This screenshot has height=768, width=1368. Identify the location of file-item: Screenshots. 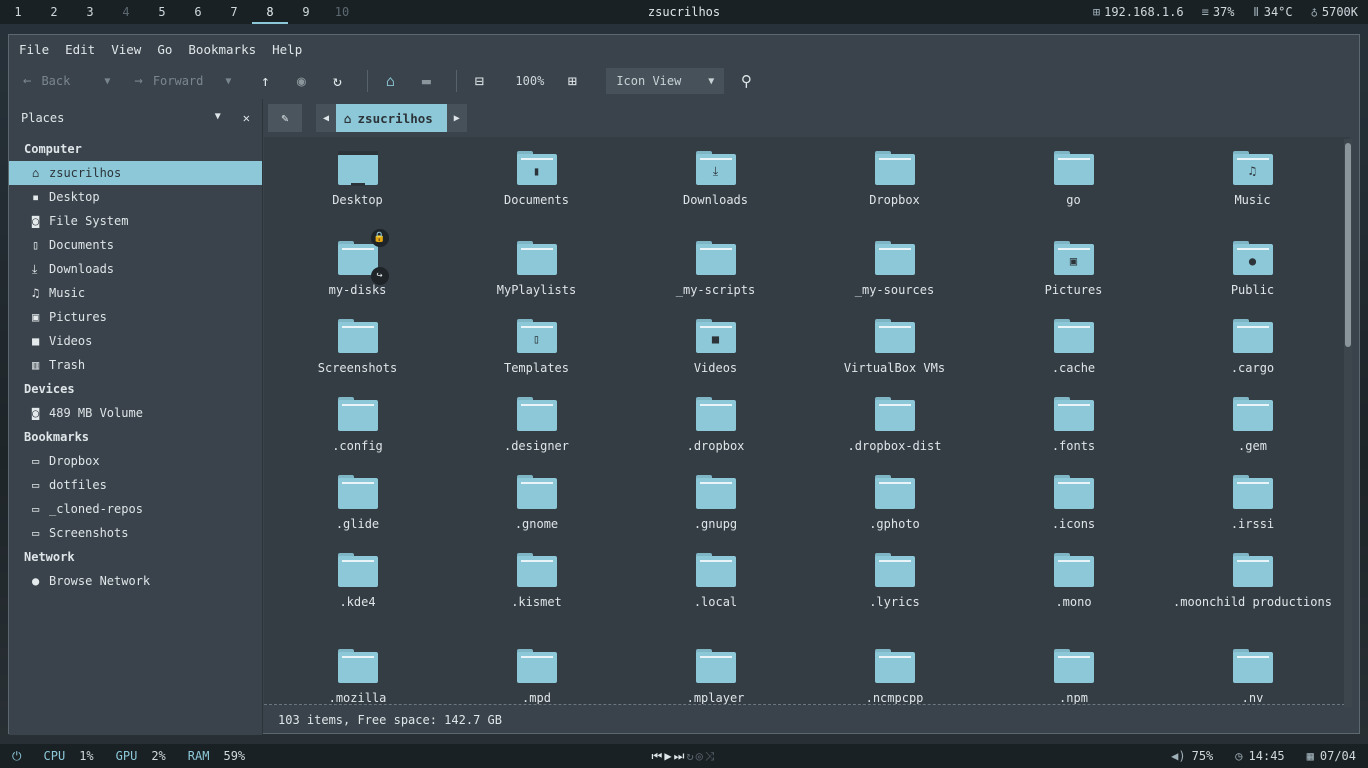
(357, 358).